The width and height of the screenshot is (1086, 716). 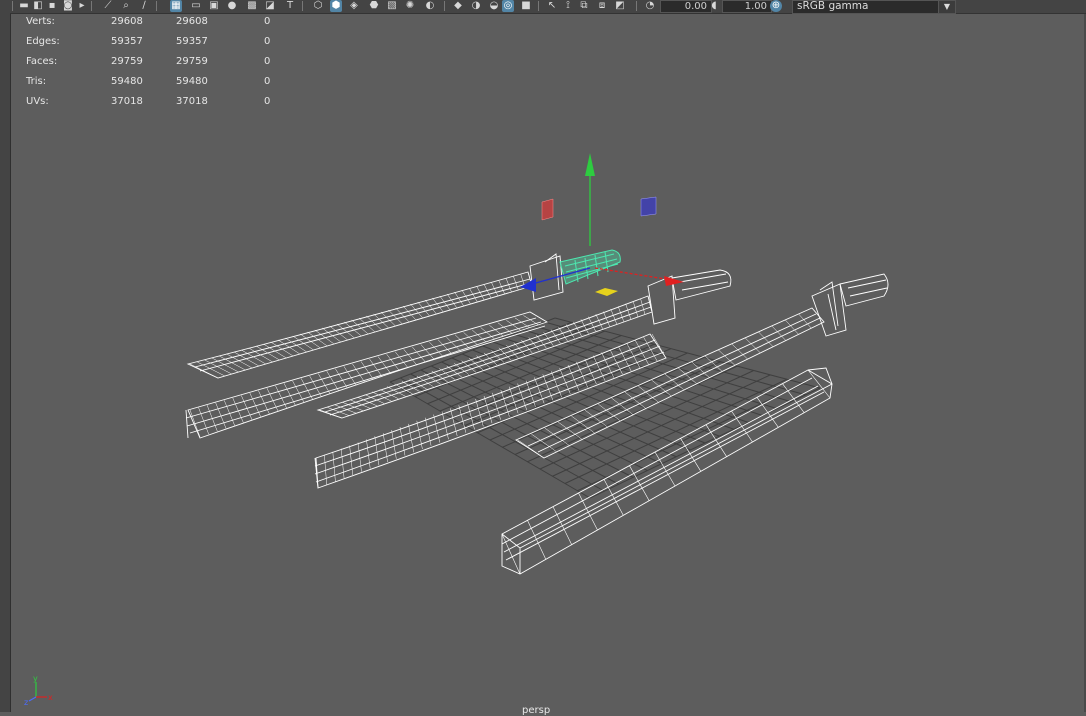 What do you see at coordinates (192, 101) in the screenshot?
I see `hud-value-object: 37018` at bounding box center [192, 101].